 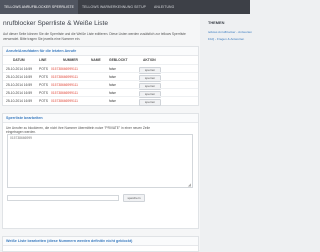 What do you see at coordinates (226, 39) in the screenshot?
I see `sidebar-link-faq: FAQ - Fragen & Antworten` at bounding box center [226, 39].